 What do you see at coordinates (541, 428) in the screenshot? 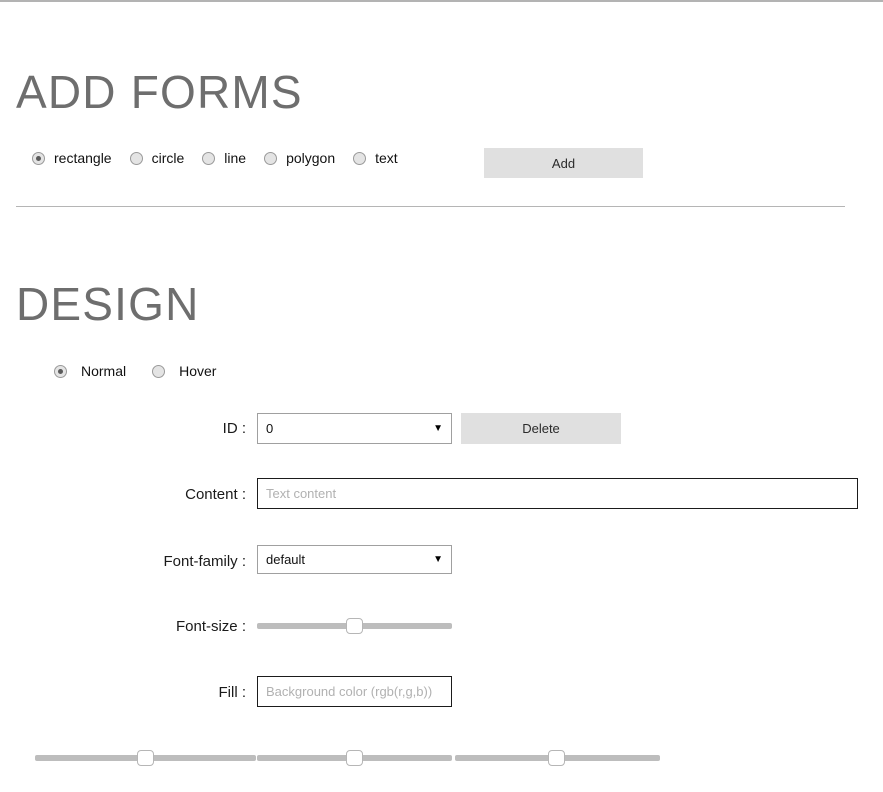
I see `delete-button: Delete` at bounding box center [541, 428].